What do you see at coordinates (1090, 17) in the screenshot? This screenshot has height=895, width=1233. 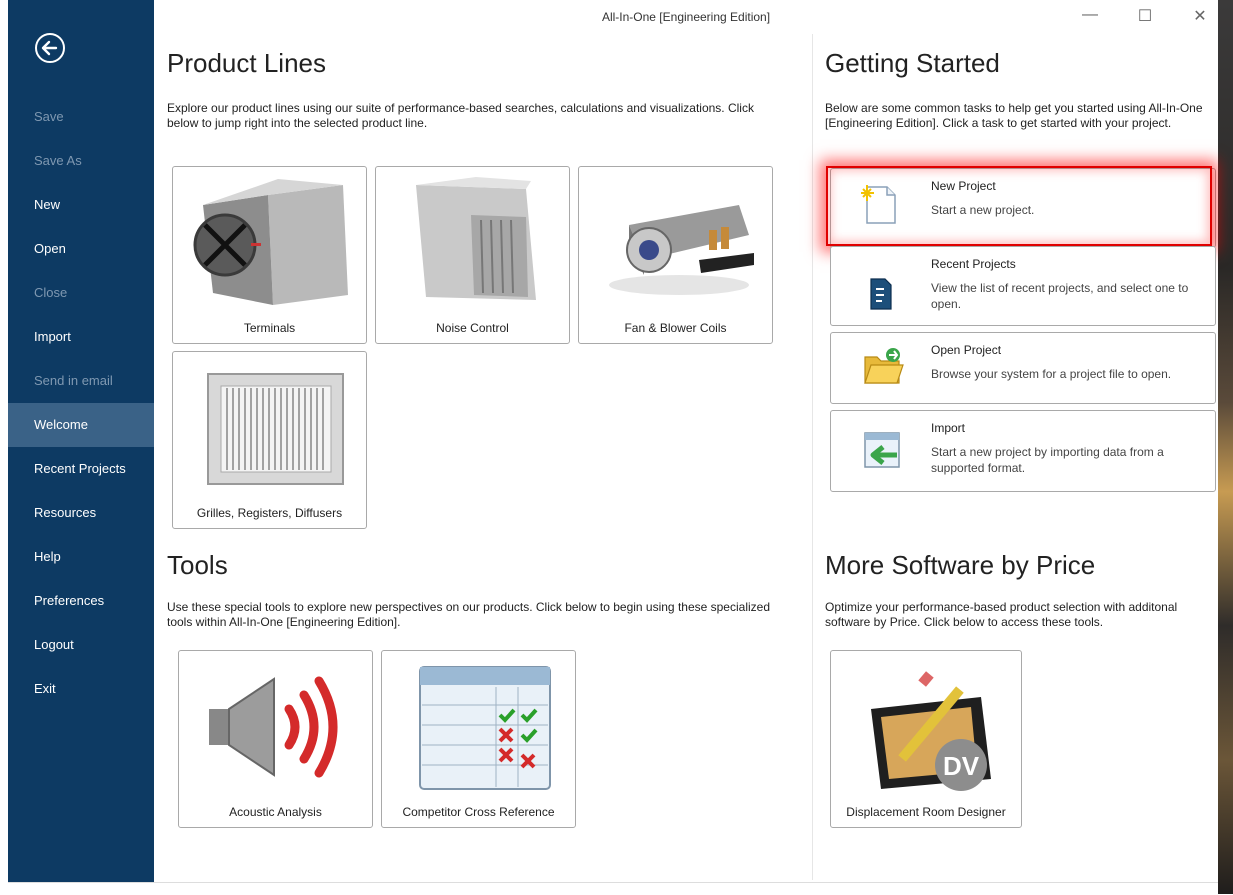 I see `minimize-button: —` at bounding box center [1090, 17].